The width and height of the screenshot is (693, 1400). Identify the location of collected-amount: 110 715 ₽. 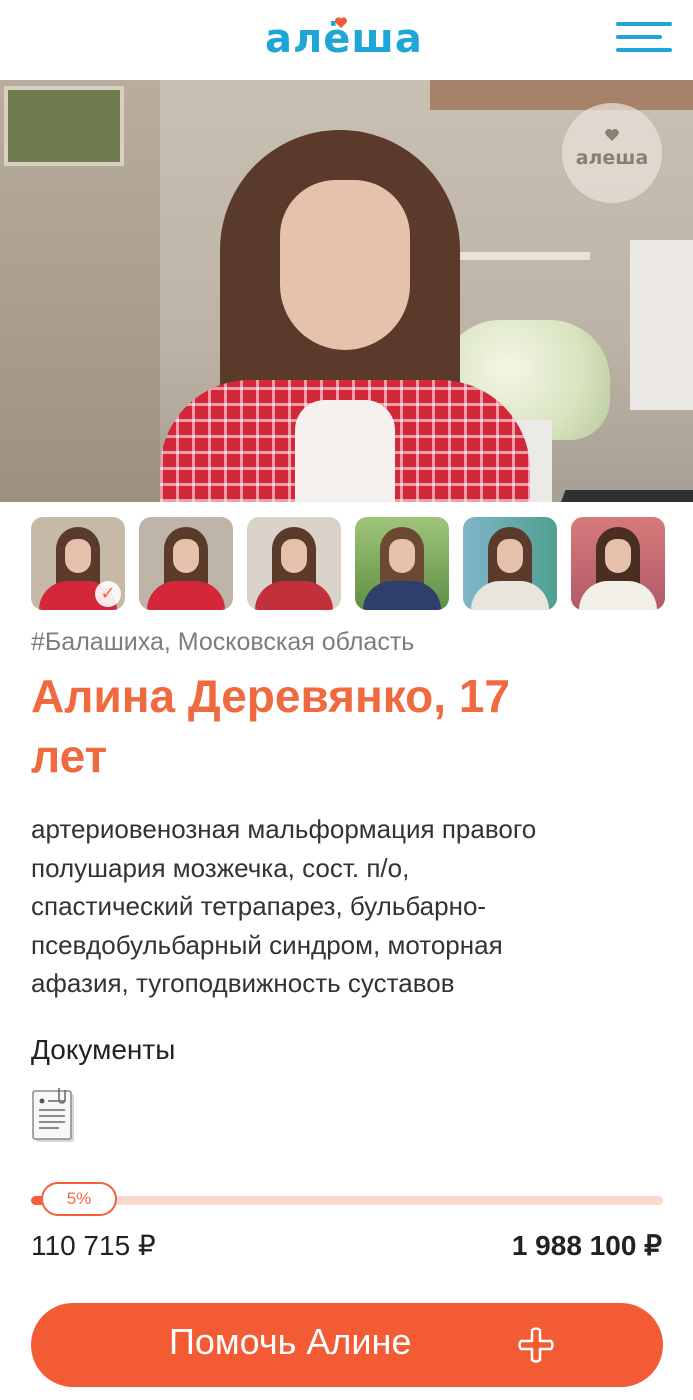
(93, 1245).